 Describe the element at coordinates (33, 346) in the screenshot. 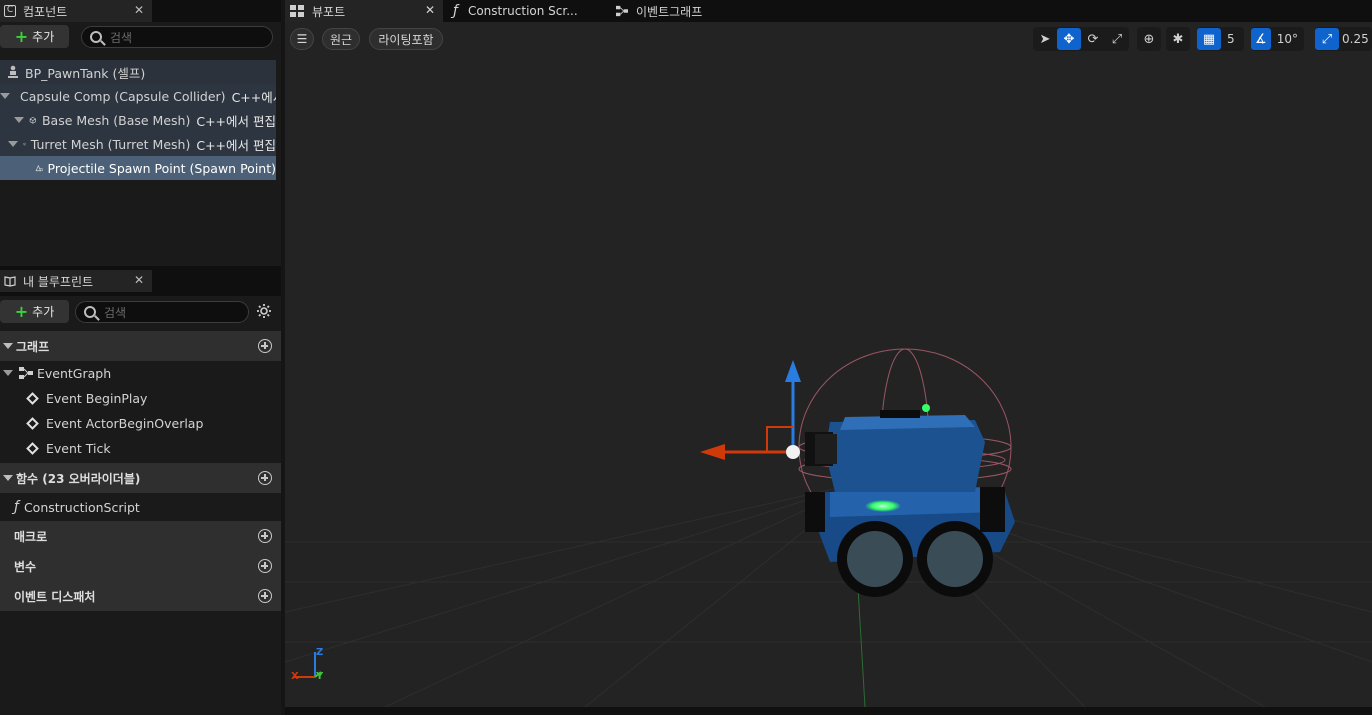

I see `section-label: 그래프` at that location.